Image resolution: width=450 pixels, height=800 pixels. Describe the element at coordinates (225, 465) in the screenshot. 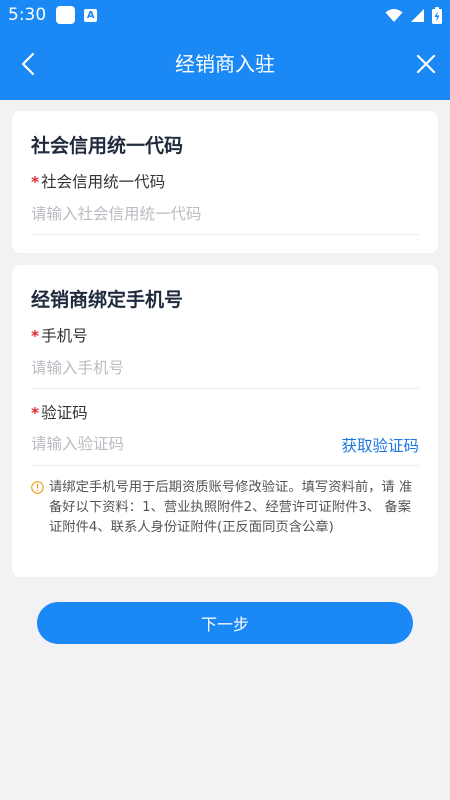

I see `code-divider` at that location.